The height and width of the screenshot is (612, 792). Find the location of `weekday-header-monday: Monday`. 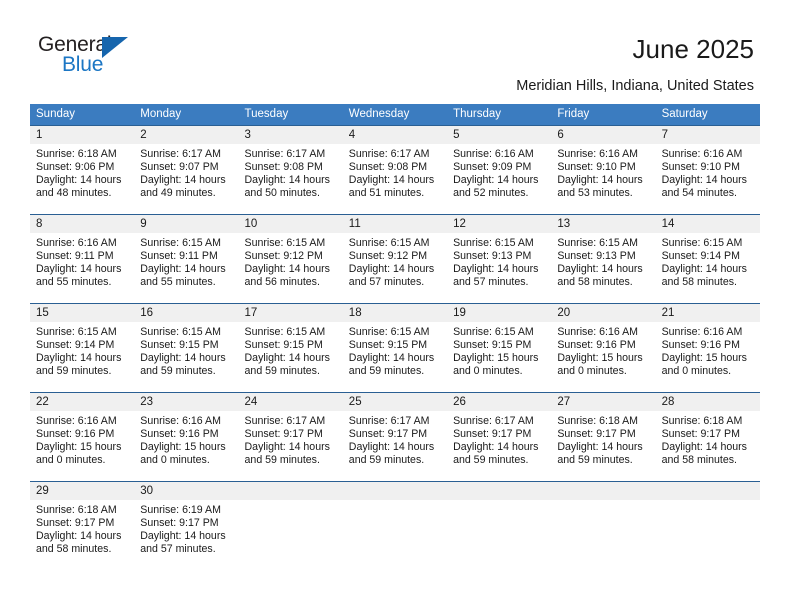

weekday-header-monday: Monday is located at coordinates (161, 114).